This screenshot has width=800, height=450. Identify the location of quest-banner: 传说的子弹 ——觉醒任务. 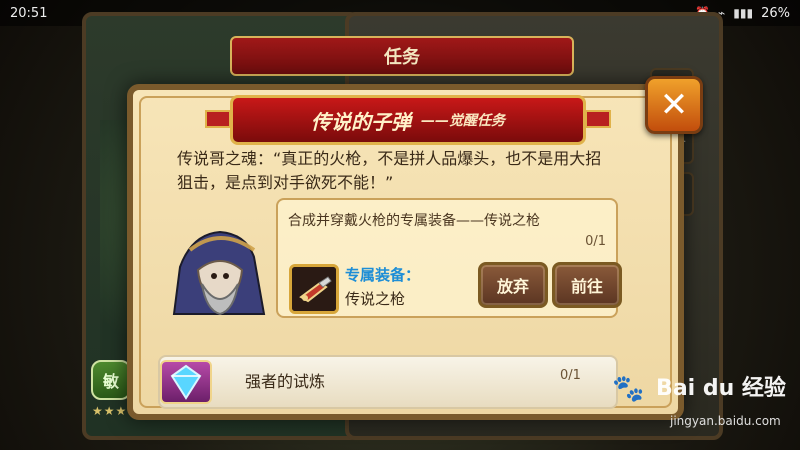
(408, 120).